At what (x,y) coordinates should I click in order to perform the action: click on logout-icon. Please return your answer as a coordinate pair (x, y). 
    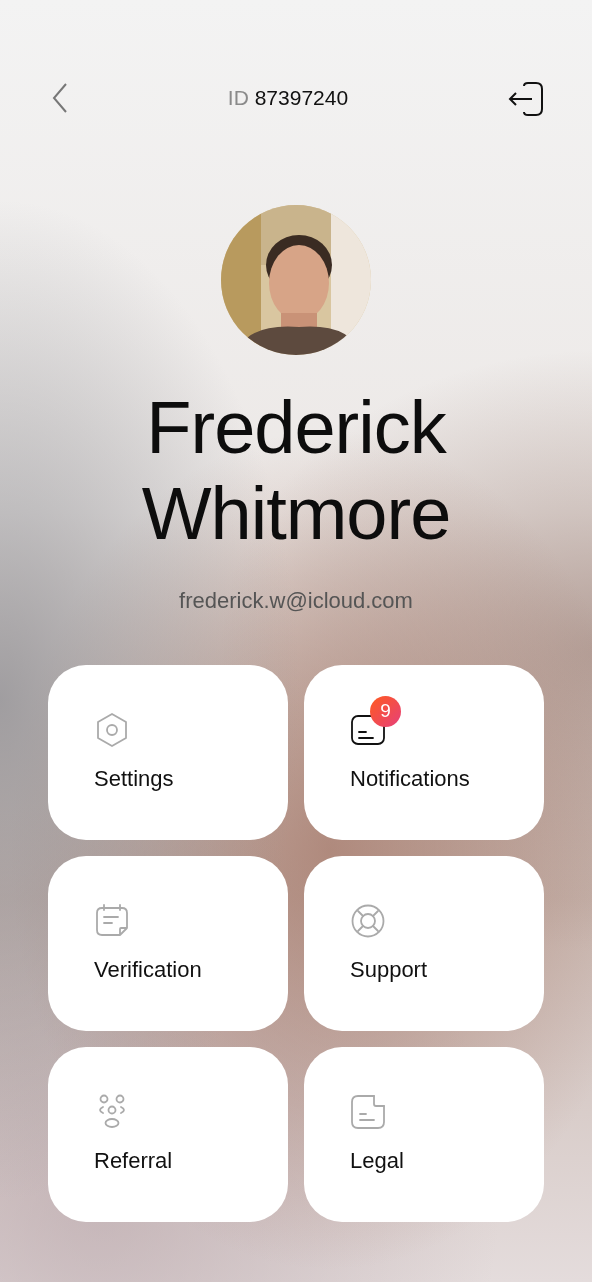
    Looking at the image, I should click on (526, 99).